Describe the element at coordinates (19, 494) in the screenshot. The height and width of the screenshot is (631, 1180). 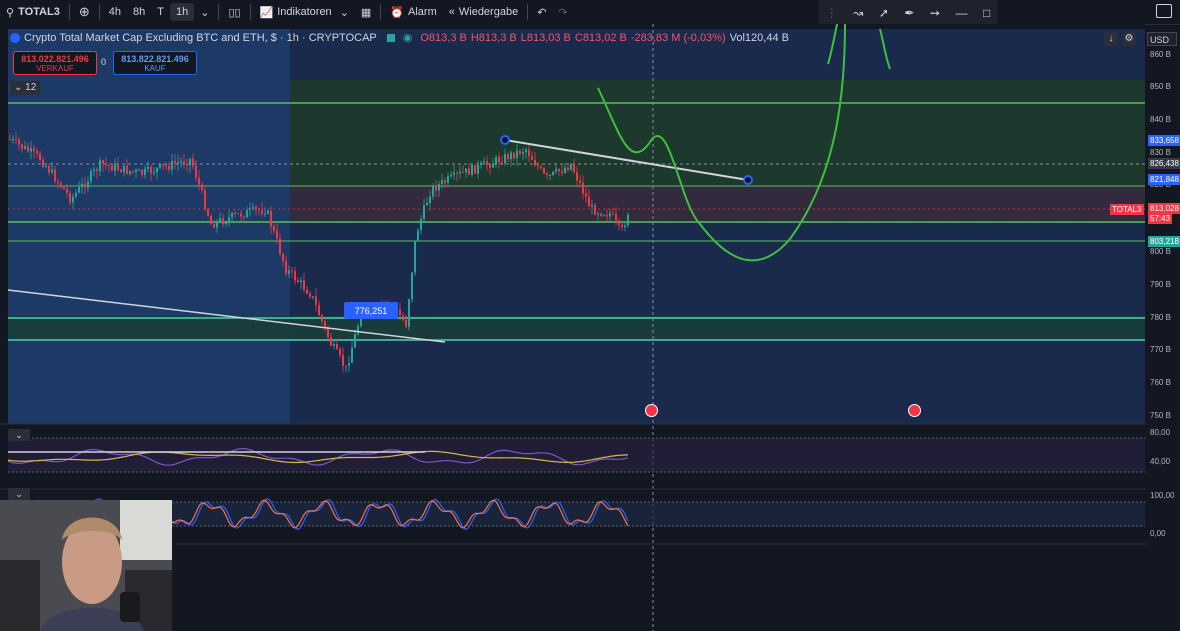
I see `stoch-collapse-button: ⌄` at that location.